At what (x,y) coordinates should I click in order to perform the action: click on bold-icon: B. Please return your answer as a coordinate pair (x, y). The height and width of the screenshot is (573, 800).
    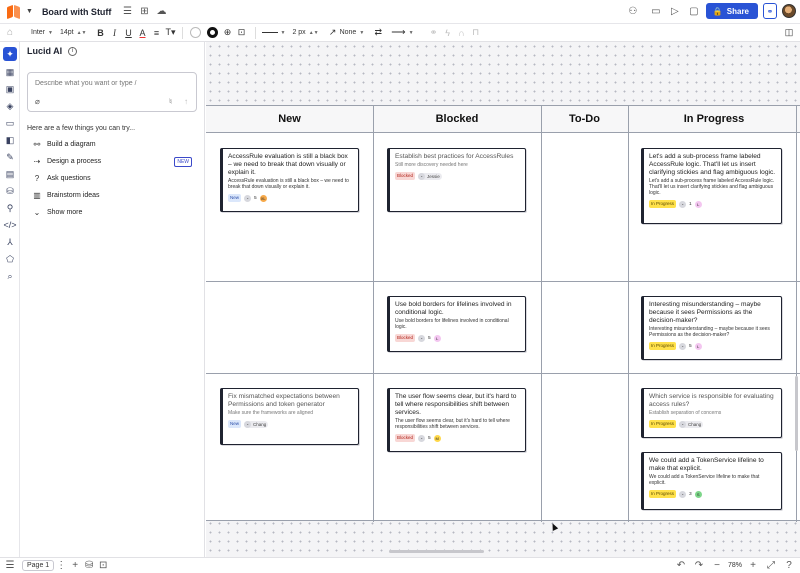
    Looking at the image, I should click on (101, 33).